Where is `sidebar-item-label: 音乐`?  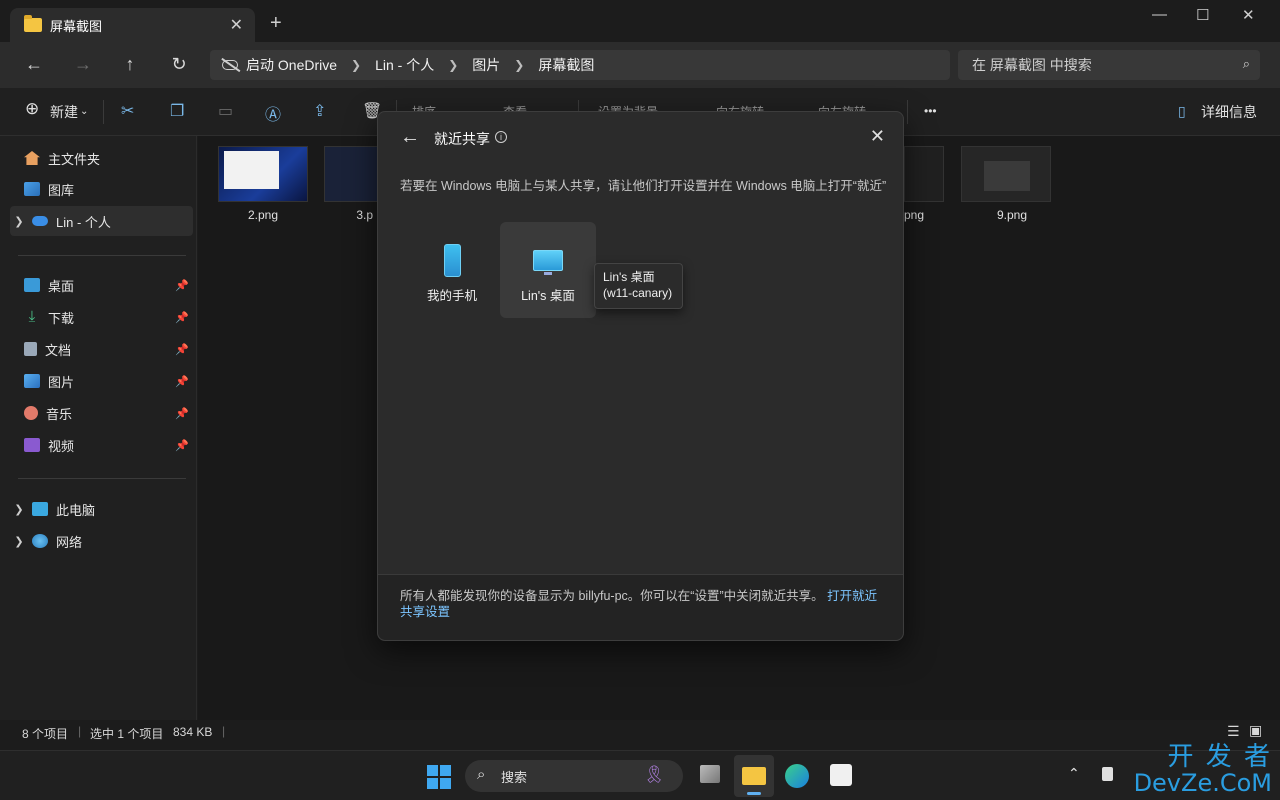
sidebar-item-label: 音乐 is located at coordinates (59, 414).